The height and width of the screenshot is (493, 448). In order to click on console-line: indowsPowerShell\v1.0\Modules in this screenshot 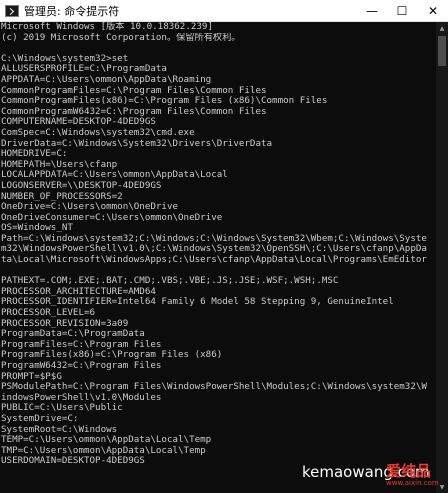, I will do `click(81, 397)`.